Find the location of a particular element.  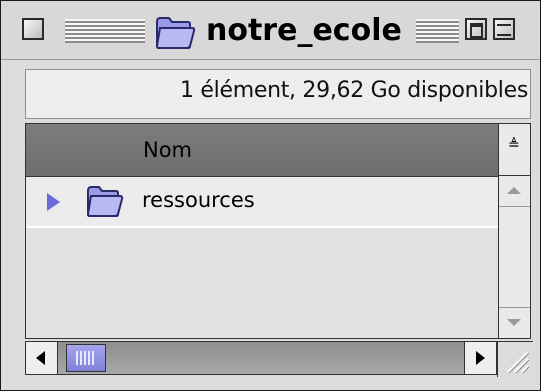

close-box-button is located at coordinates (33, 29).